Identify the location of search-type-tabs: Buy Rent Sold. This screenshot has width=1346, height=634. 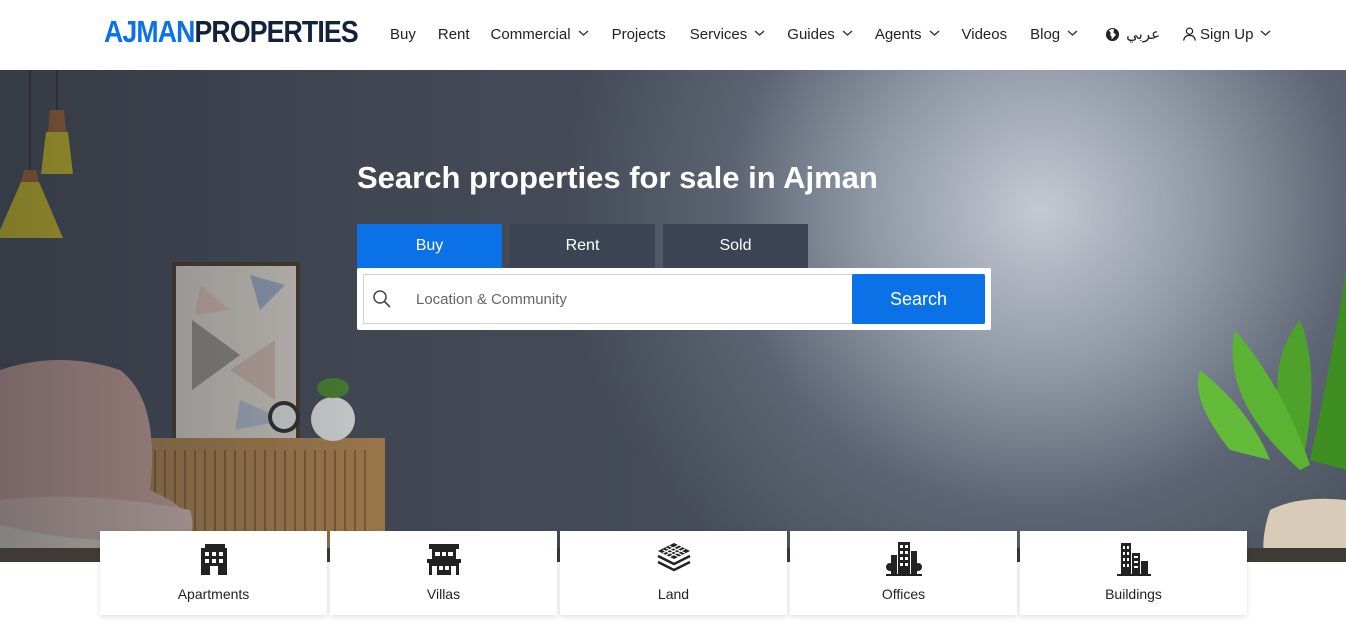
(586, 249).